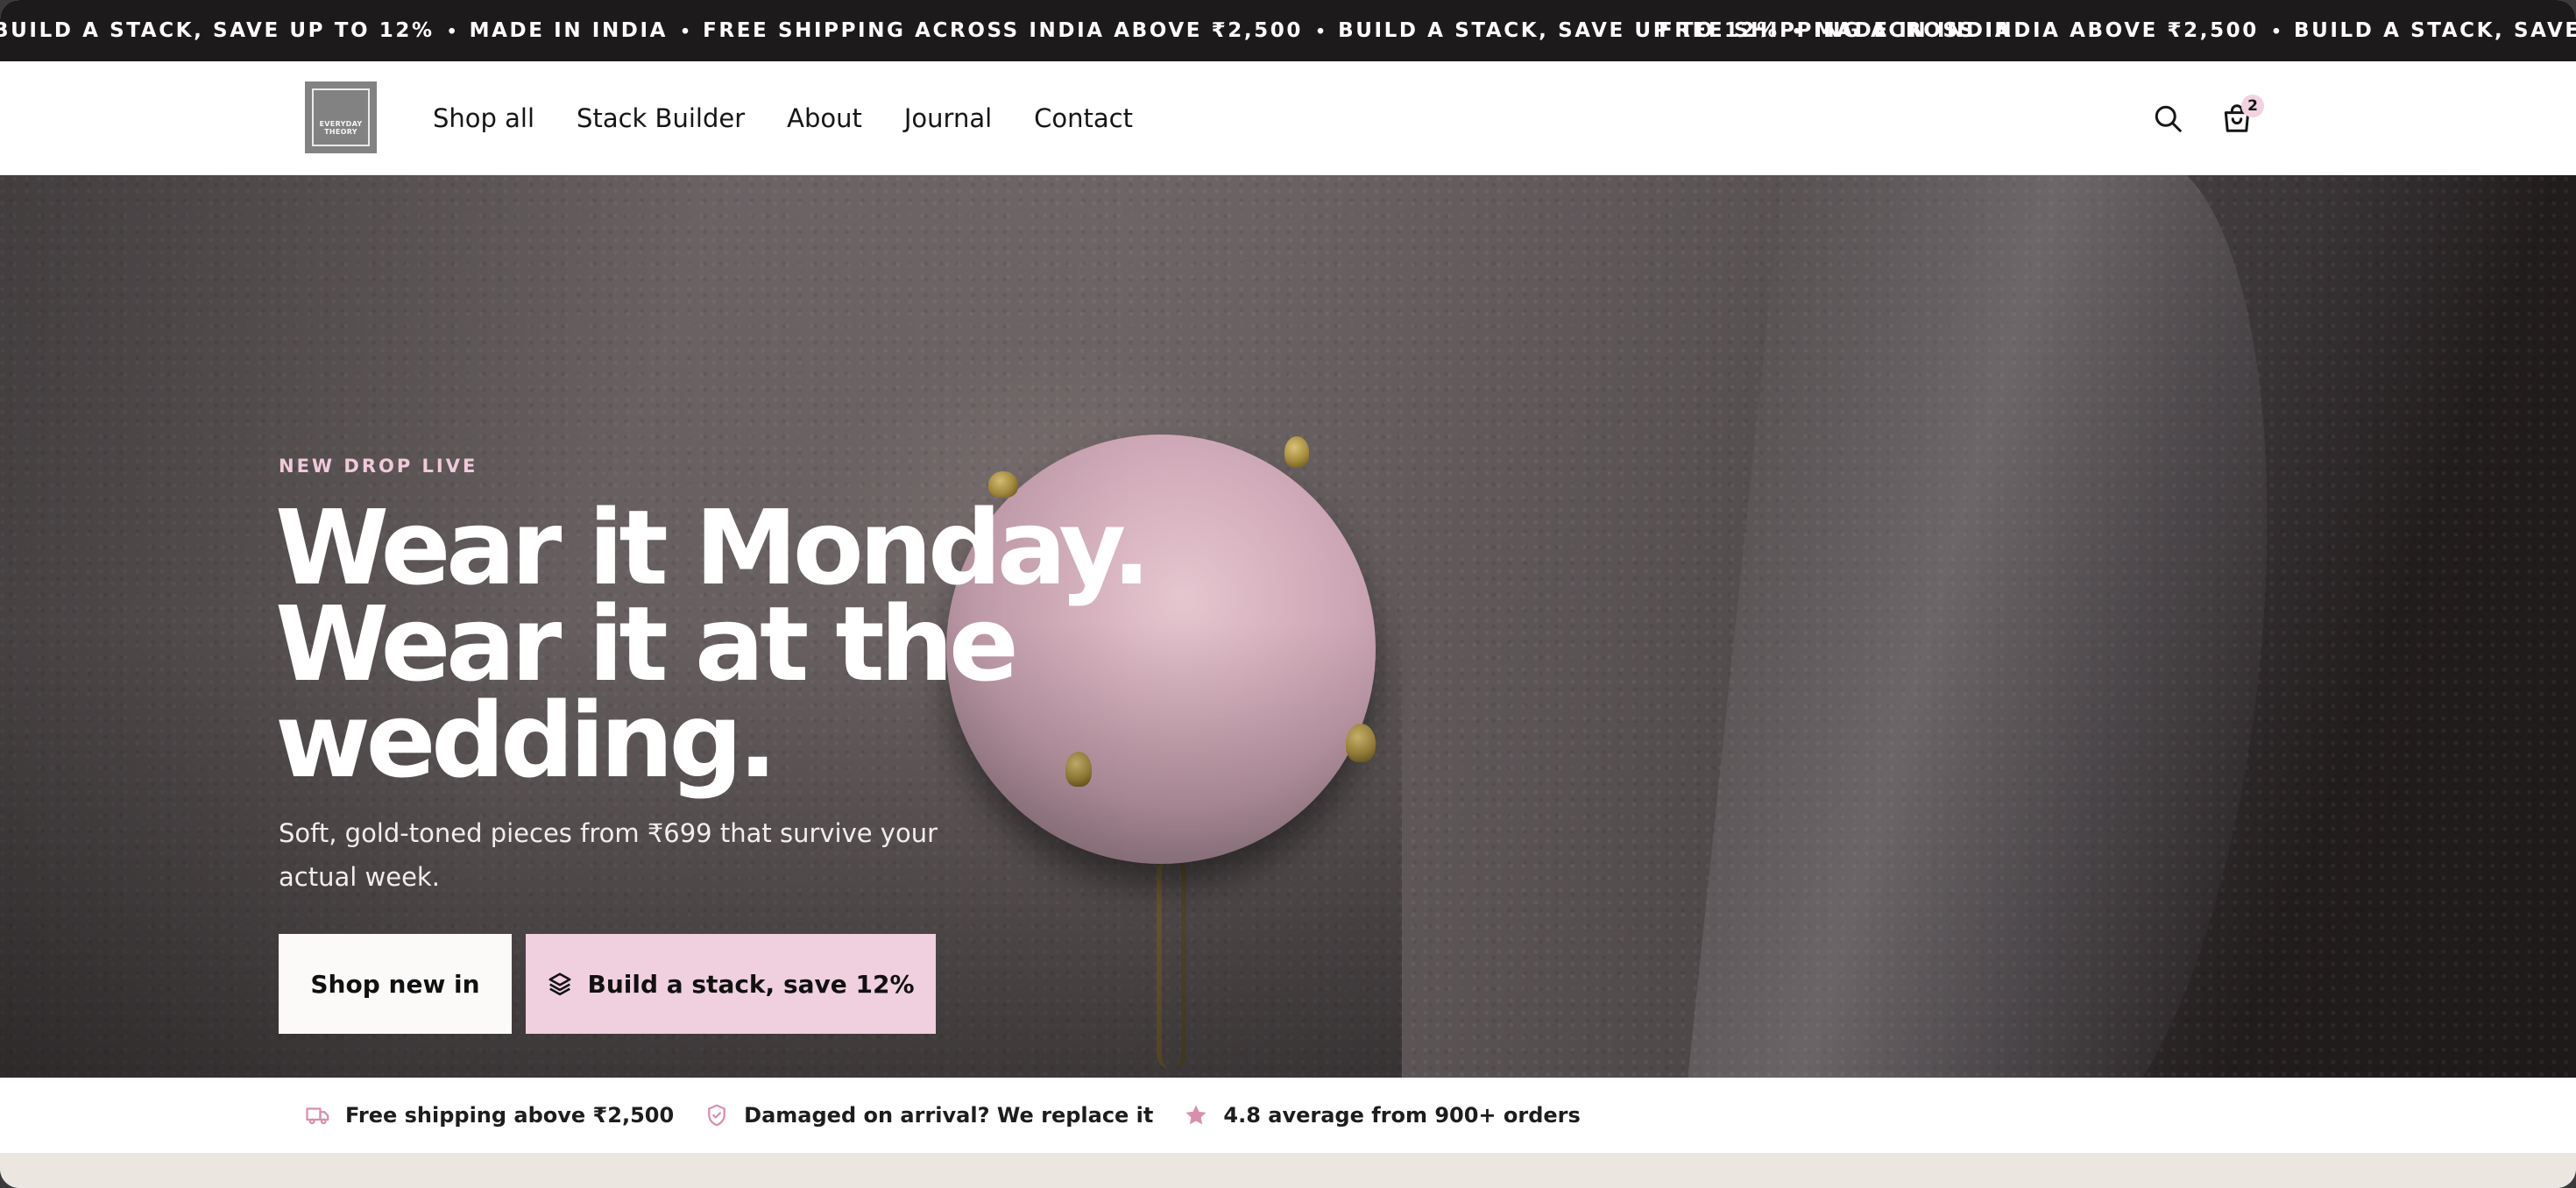  I want to click on trust-item-shipping: Free shipping above ₹2,500, so click(489, 1115).